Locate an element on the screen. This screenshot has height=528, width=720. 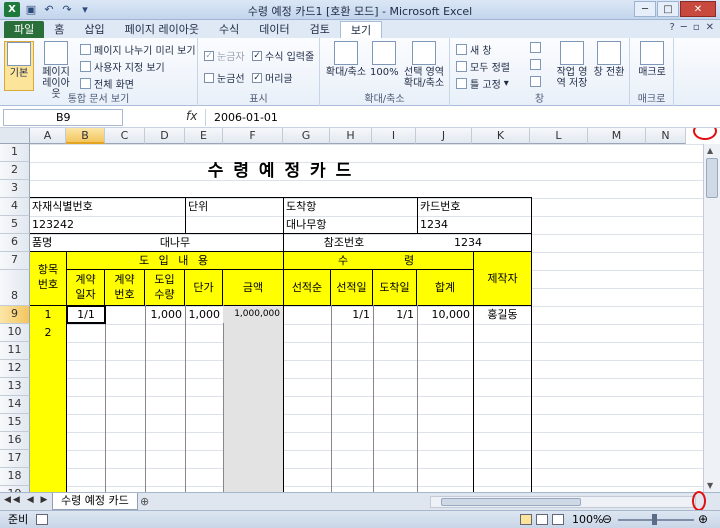
intro-header: 도 입 내 용 is located at coordinates (175, 260).